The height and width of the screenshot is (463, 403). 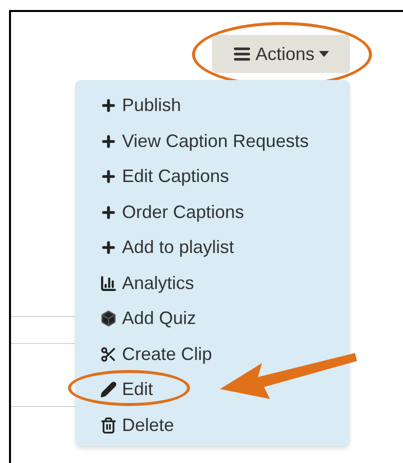 What do you see at coordinates (108, 283) in the screenshot?
I see `bar-chart-icon` at bounding box center [108, 283].